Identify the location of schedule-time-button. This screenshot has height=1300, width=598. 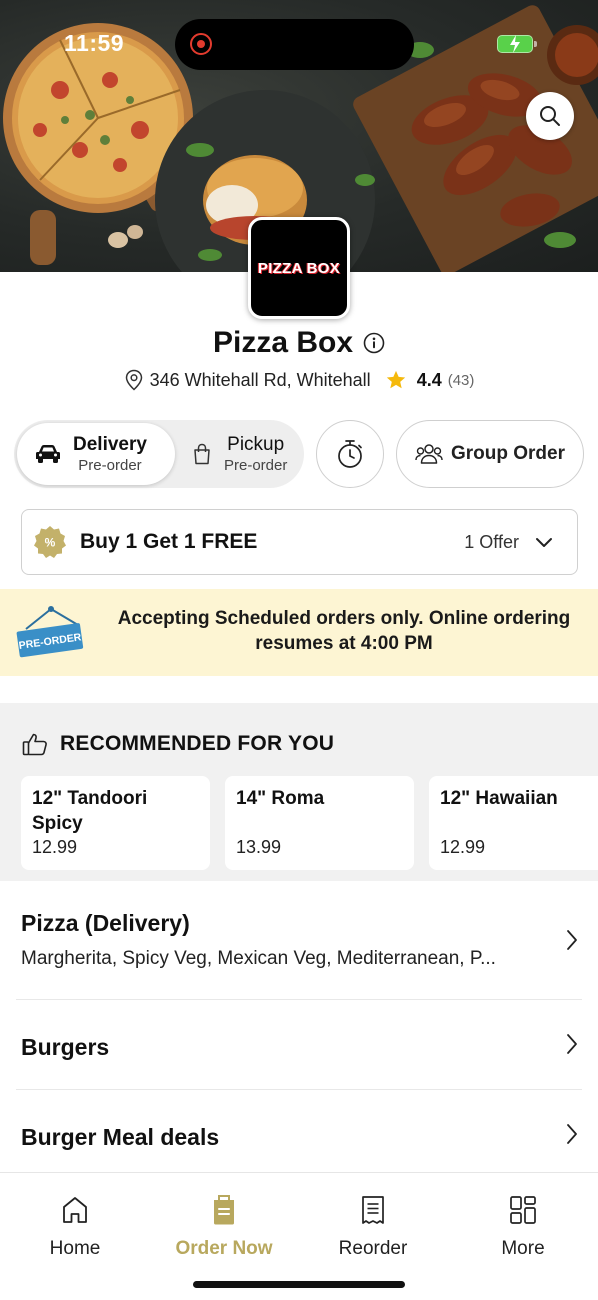
(350, 454).